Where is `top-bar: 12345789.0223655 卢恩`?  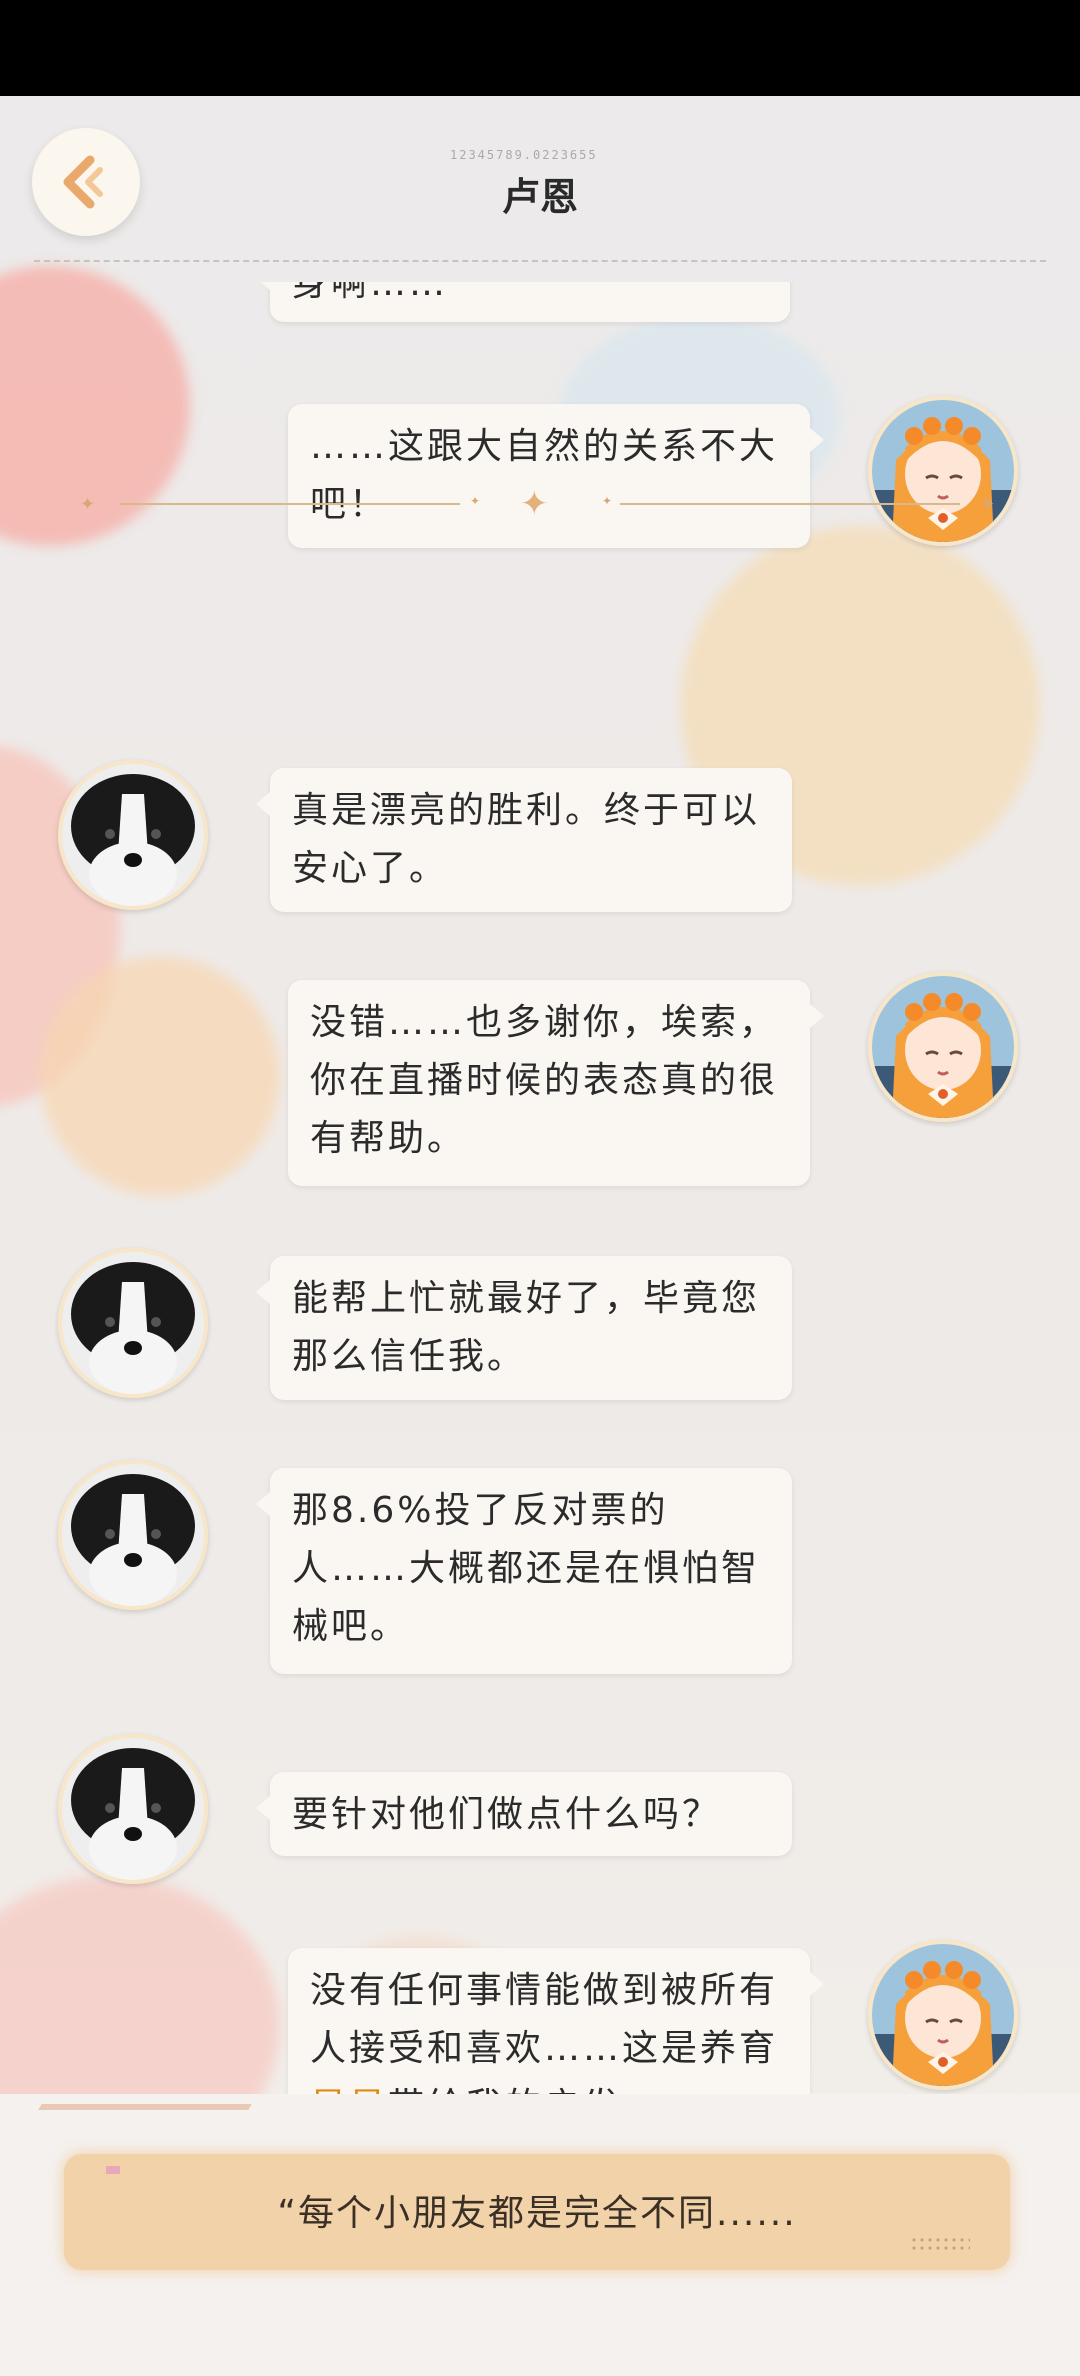
top-bar: 12345789.0223655 卢恩 is located at coordinates (540, 181).